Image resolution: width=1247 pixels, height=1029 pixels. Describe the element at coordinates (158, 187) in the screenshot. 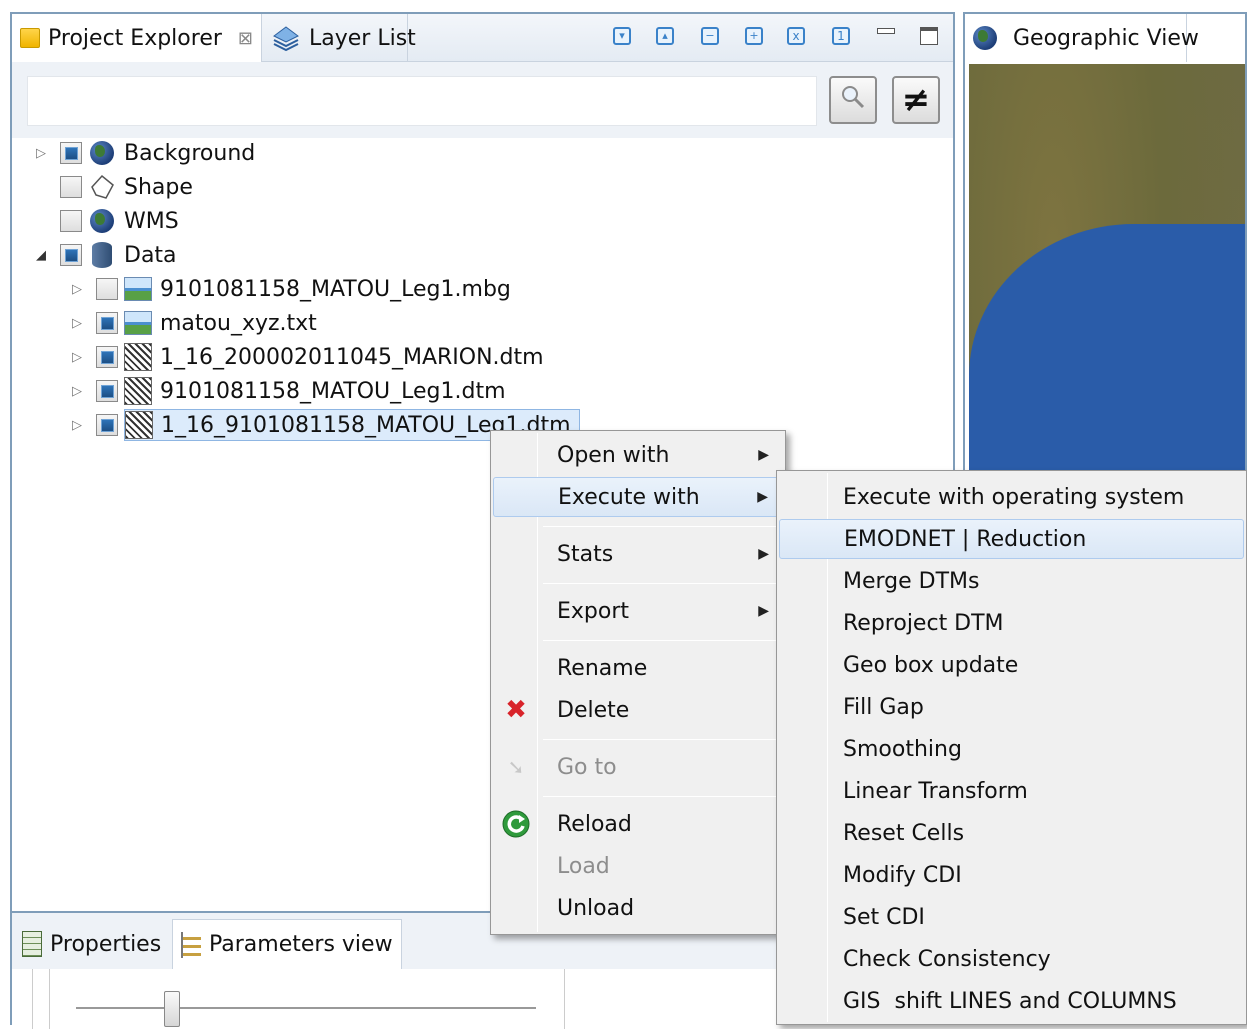

I see `tree-item-label: Shape` at that location.